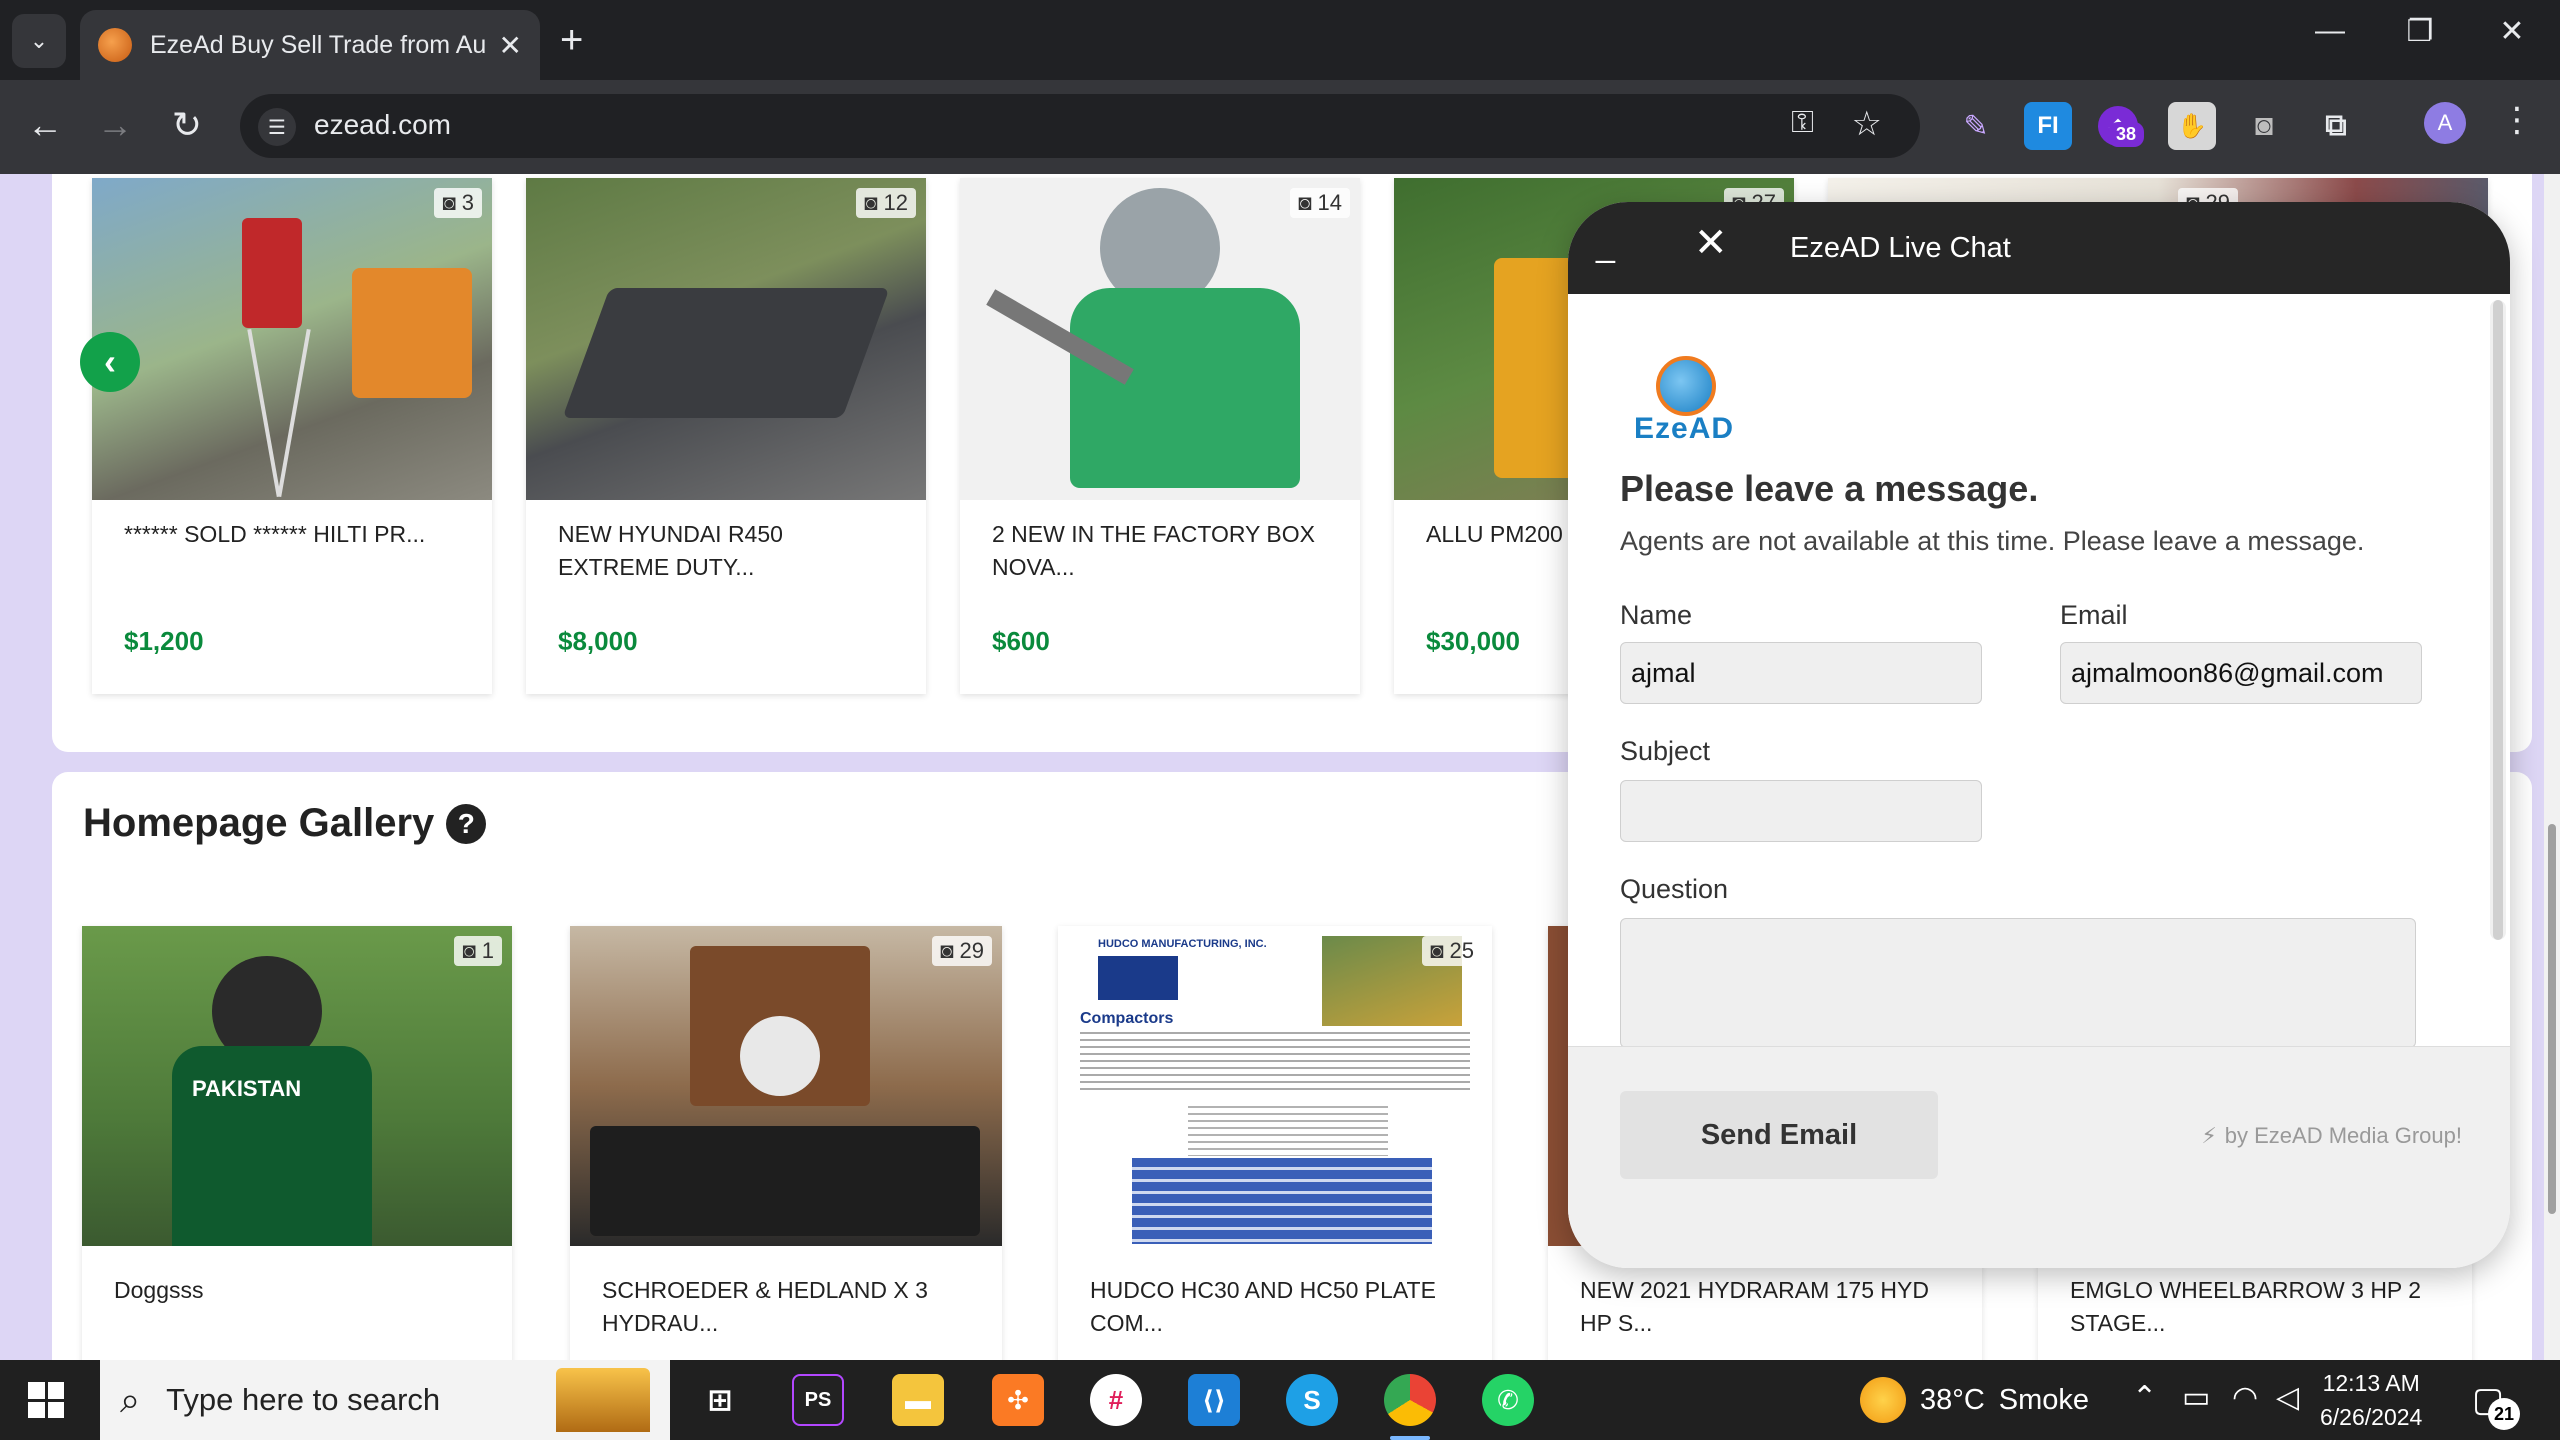  I want to click on system-clock: 12:13 AM 6/26/2024, so click(2371, 1400).